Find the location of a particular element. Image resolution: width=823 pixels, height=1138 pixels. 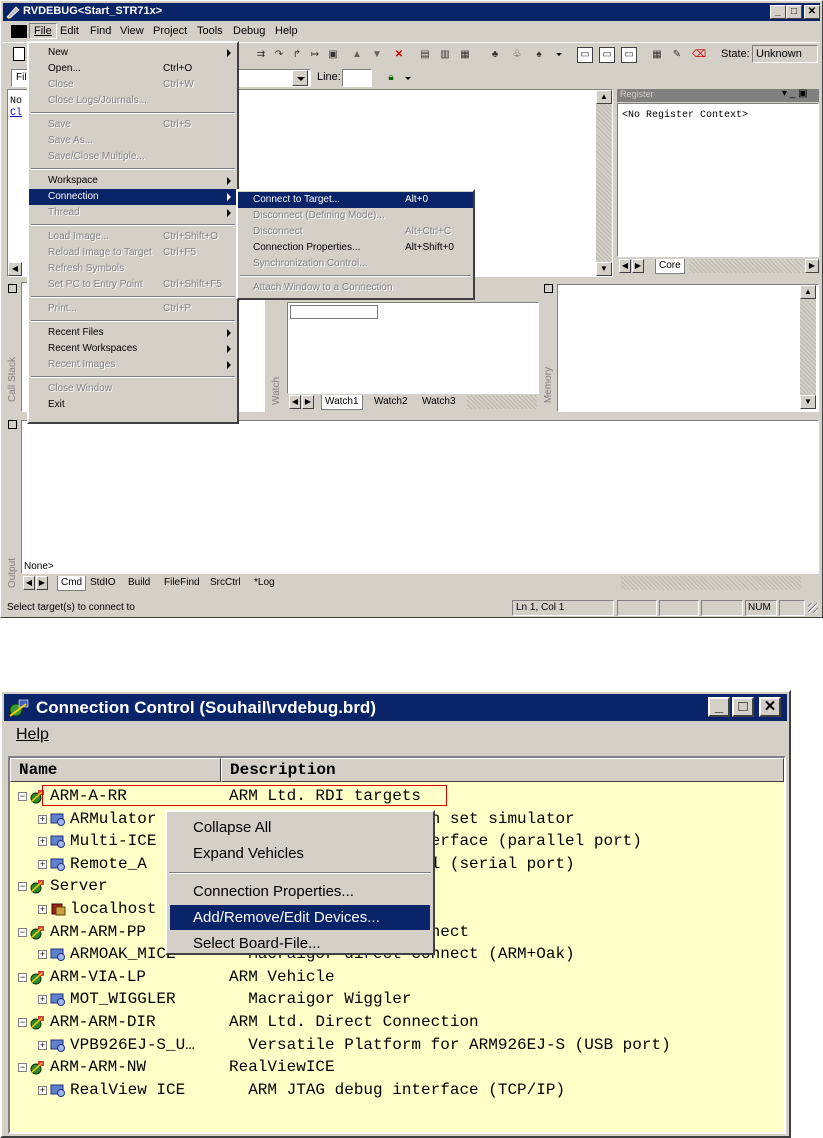

minimize-button: _ is located at coordinates (778, 12).